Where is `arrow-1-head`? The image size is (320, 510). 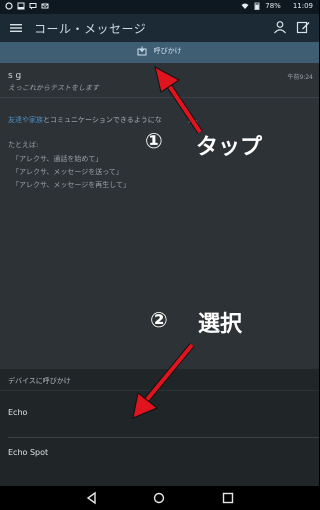 arrow-1-head is located at coordinates (167, 79).